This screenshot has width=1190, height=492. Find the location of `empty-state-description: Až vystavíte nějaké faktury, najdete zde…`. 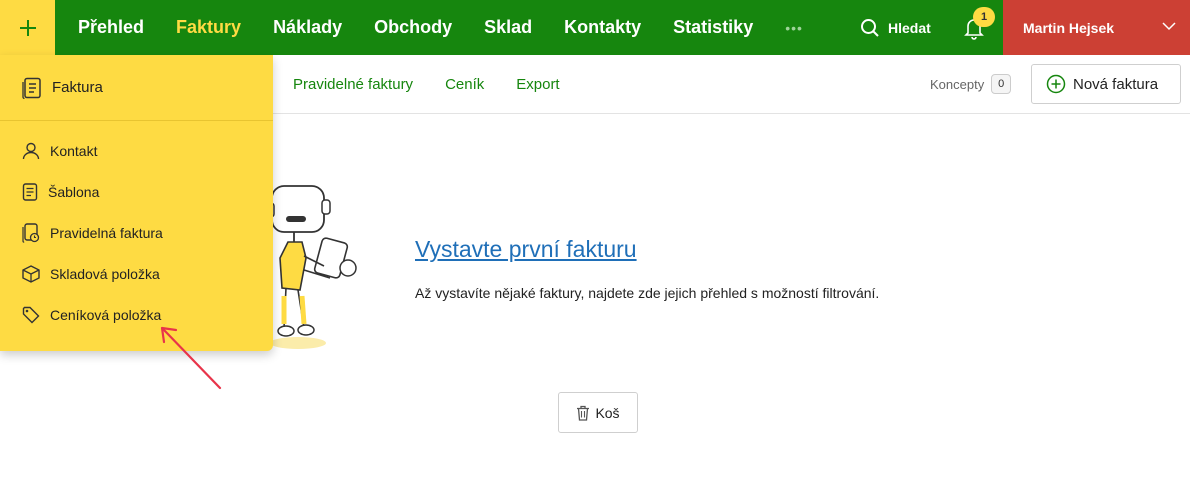

empty-state-description: Až vystavíte nějaké faktury, najdete zde… is located at coordinates (647, 293).